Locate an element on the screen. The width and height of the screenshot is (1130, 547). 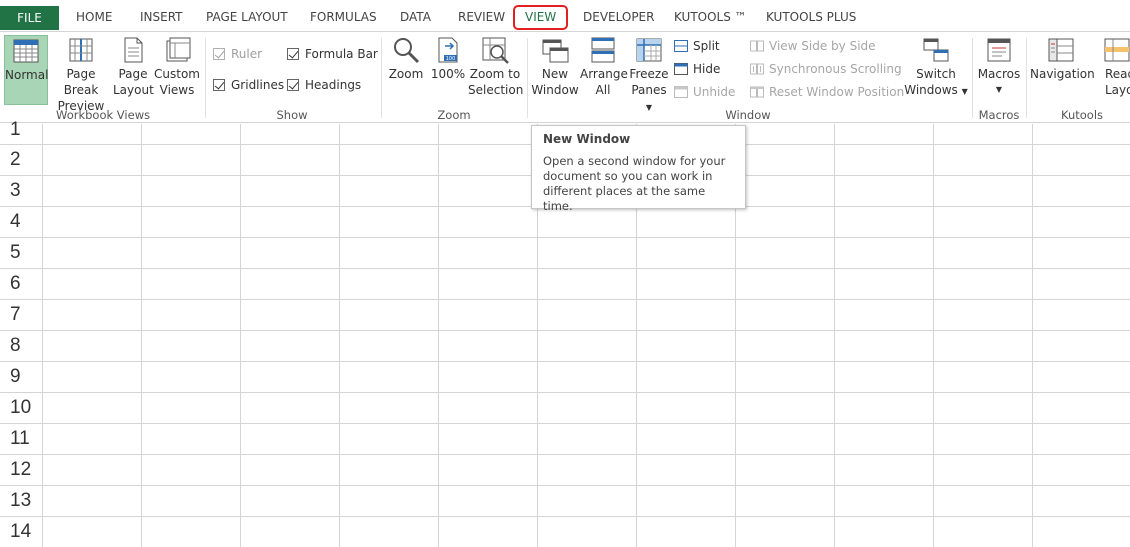
tooltip-body-line: different places at the same time. is located at coordinates (624, 198).